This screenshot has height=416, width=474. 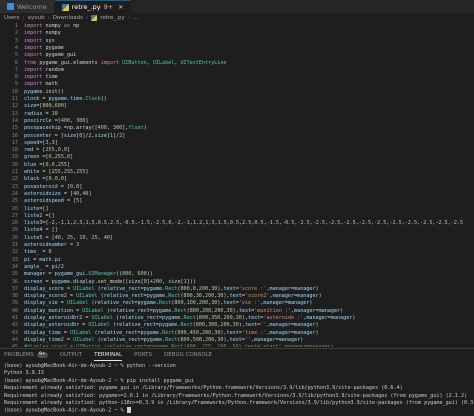 I want to click on tab-retre-py: retre_.py 9+ ✕, so click(x=93, y=6).